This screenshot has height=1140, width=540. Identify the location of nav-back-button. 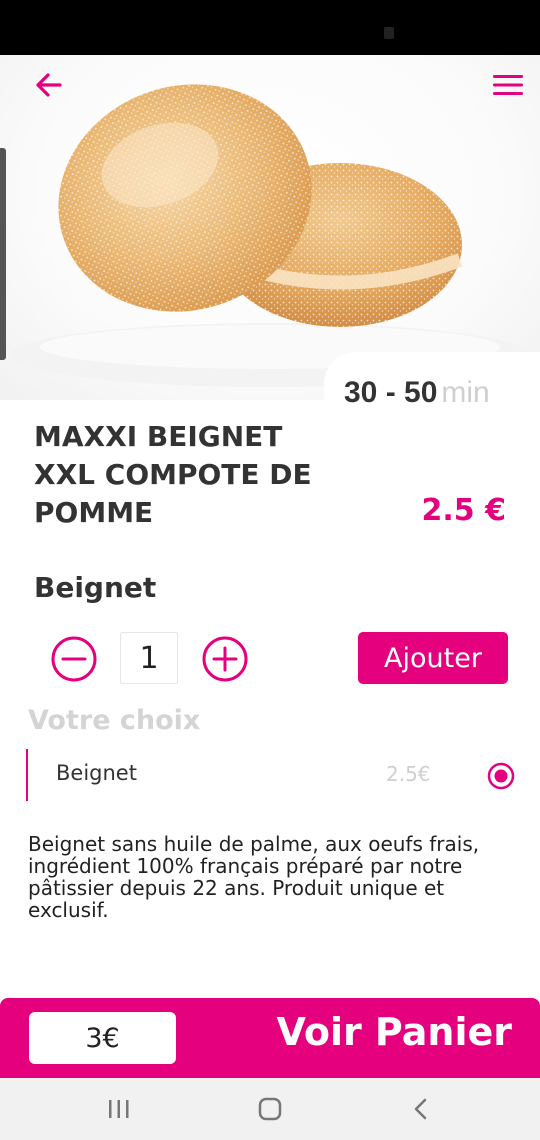
(421, 1109).